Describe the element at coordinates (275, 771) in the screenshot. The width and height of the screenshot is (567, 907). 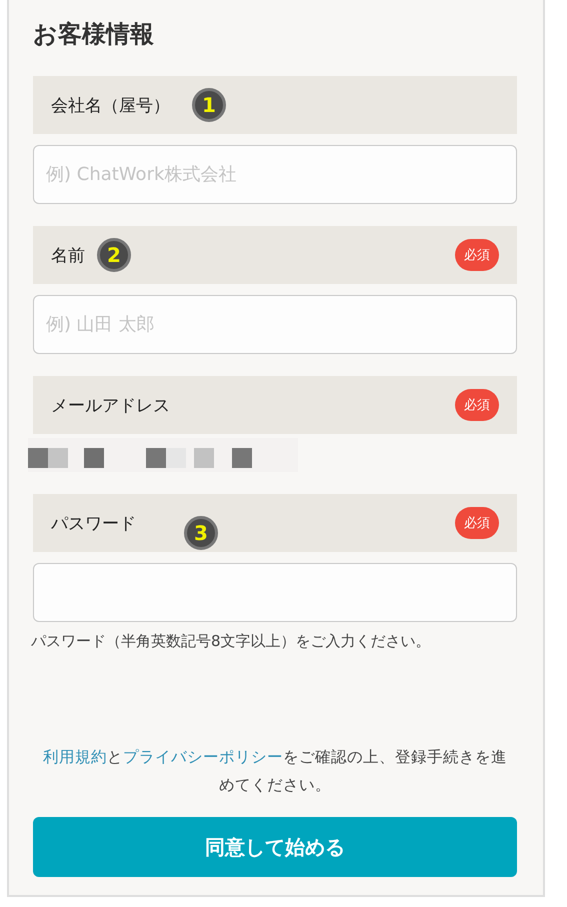
I see `terms-text: 利用規約 と プライバシーポリシーをご確認の上、登録手続きを進めてください。` at that location.